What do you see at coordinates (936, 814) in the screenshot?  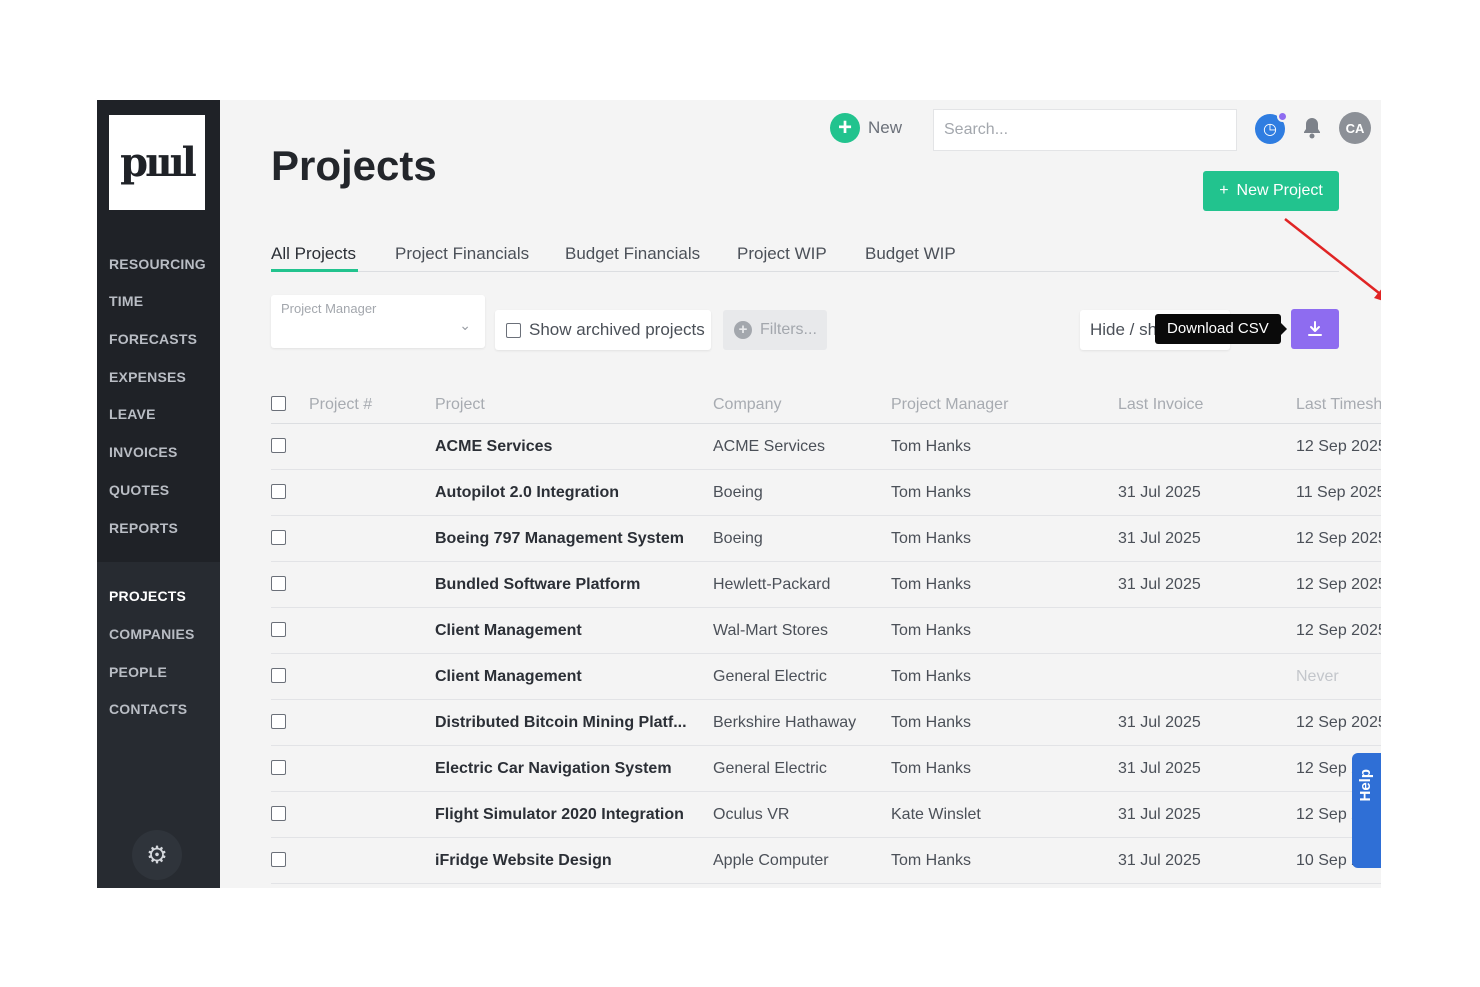 I see `project-manager: Kate Winslet` at bounding box center [936, 814].